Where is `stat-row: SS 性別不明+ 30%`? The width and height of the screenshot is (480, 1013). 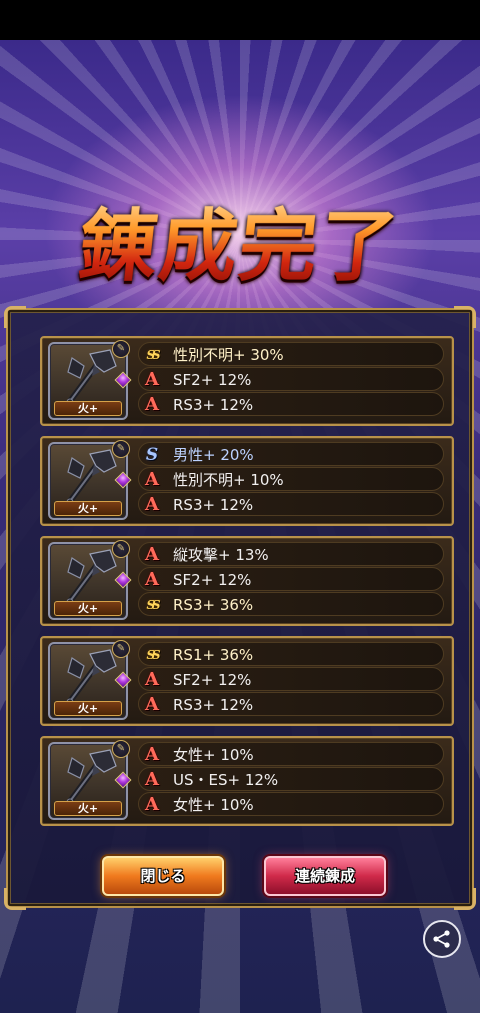 stat-row: SS 性別不明+ 30% is located at coordinates (291, 354).